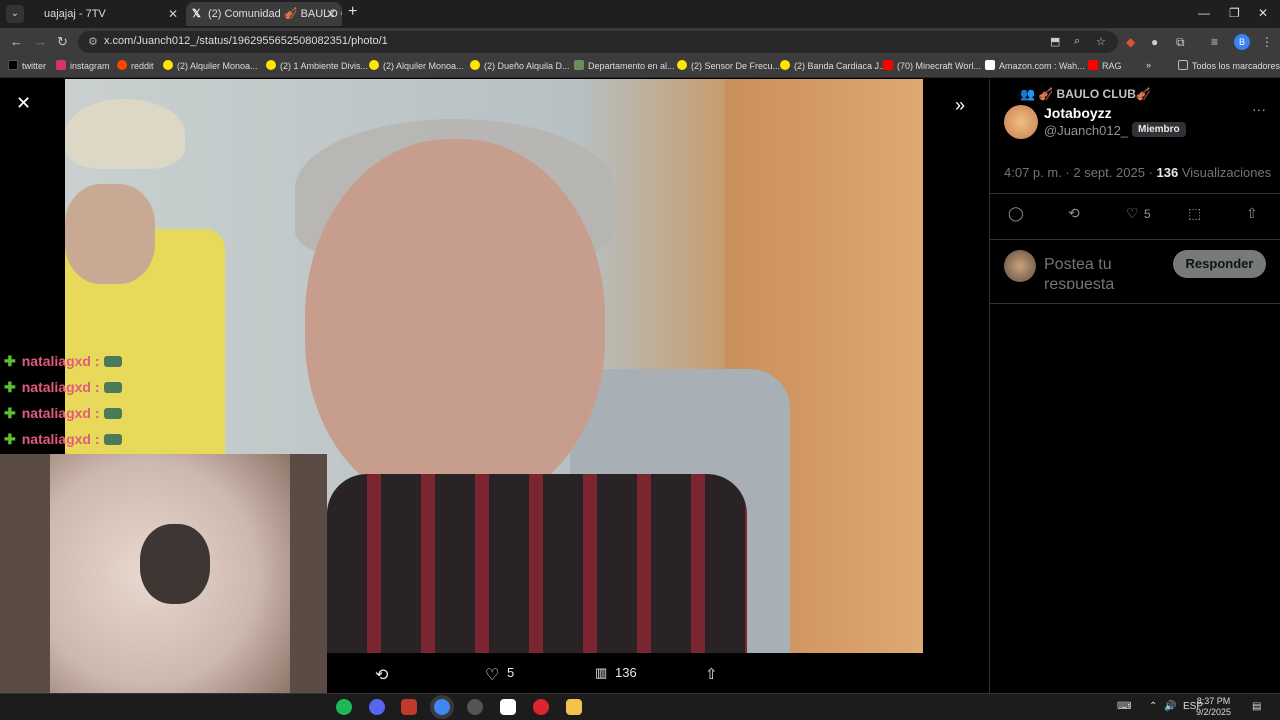 The height and width of the screenshot is (720, 1280). What do you see at coordinates (1104, 272) in the screenshot?
I see `reply-input: Postea tu respuesta` at bounding box center [1104, 272].